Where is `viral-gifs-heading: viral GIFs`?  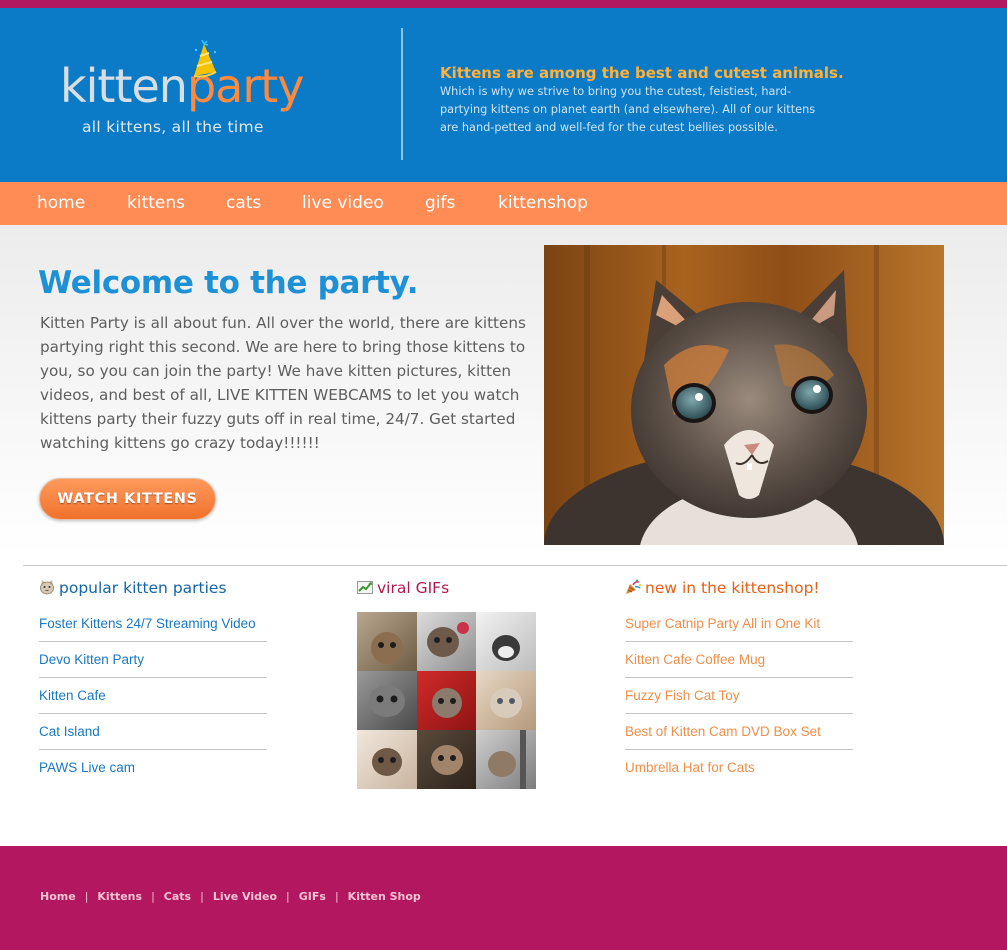 viral-gifs-heading: viral GIFs is located at coordinates (403, 589).